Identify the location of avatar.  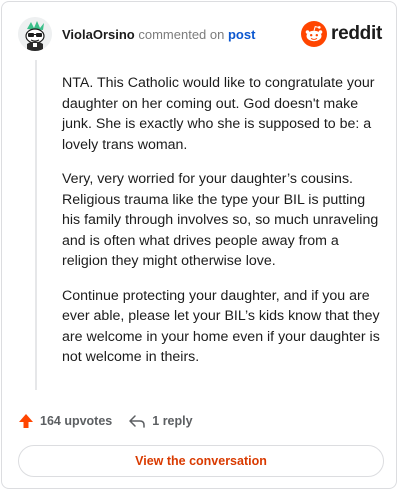
(35, 34).